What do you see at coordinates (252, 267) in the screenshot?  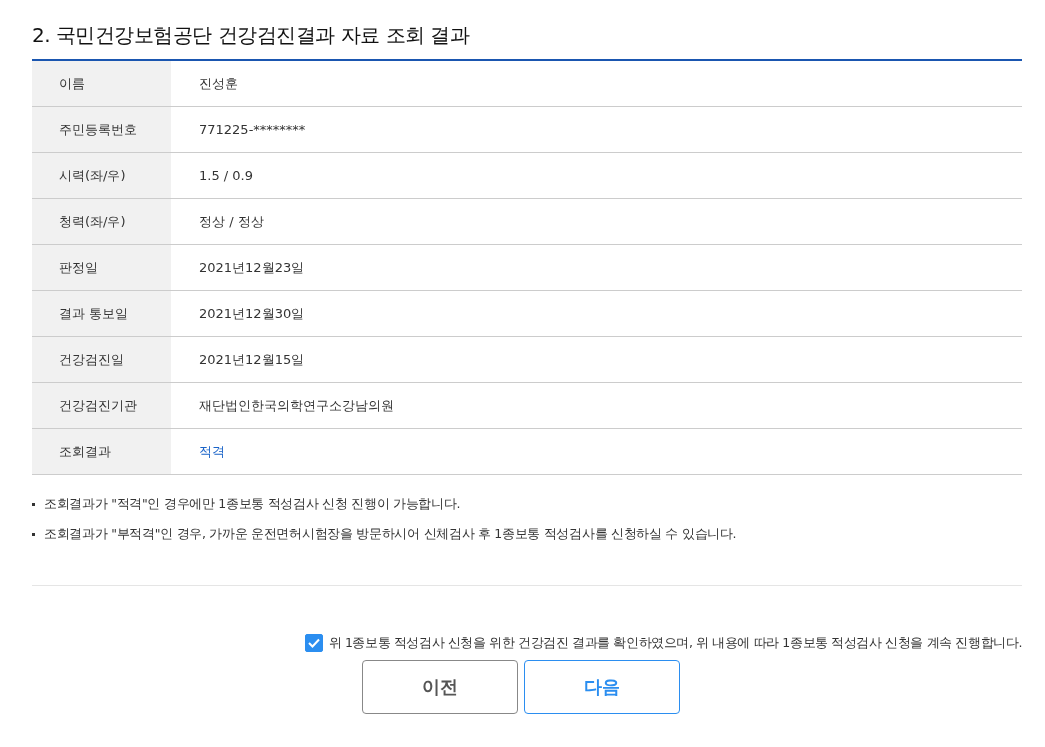 I see `table-cell-text: 2021년12월23일` at bounding box center [252, 267].